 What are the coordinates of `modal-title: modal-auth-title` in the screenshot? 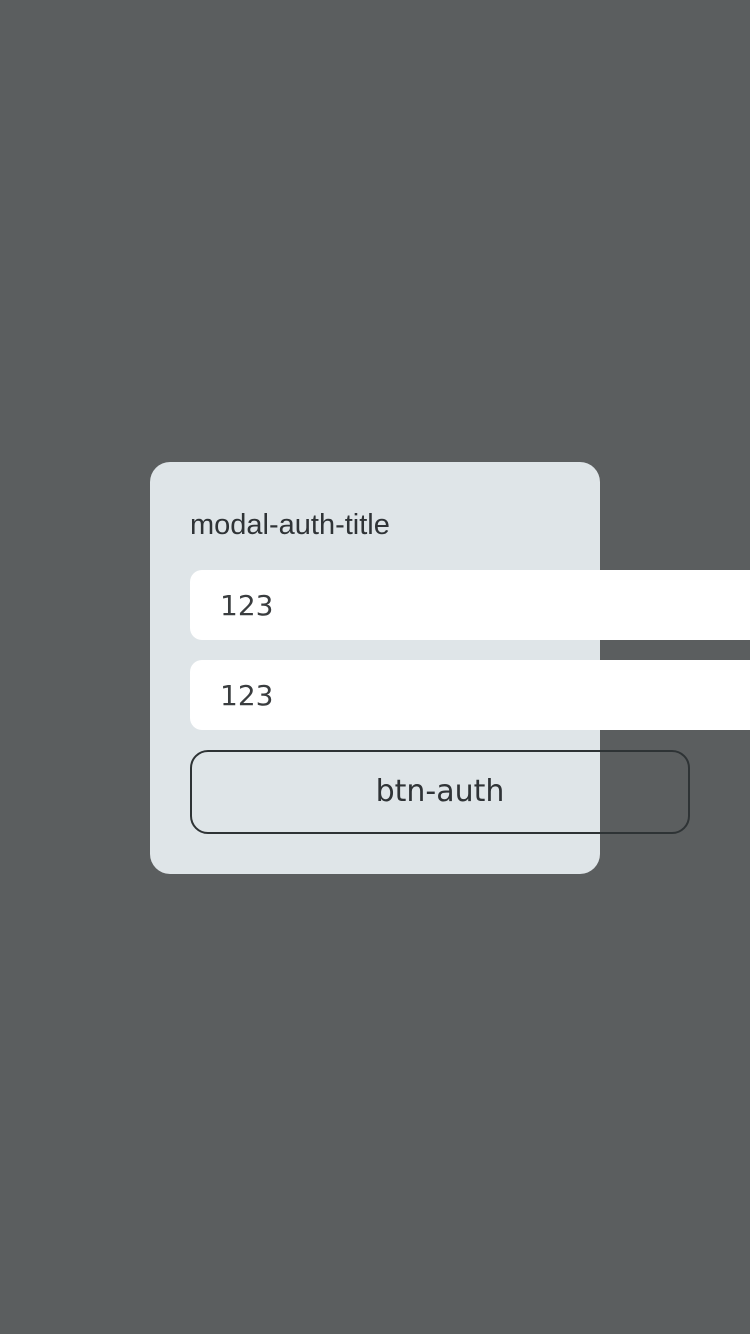 It's located at (290, 525).